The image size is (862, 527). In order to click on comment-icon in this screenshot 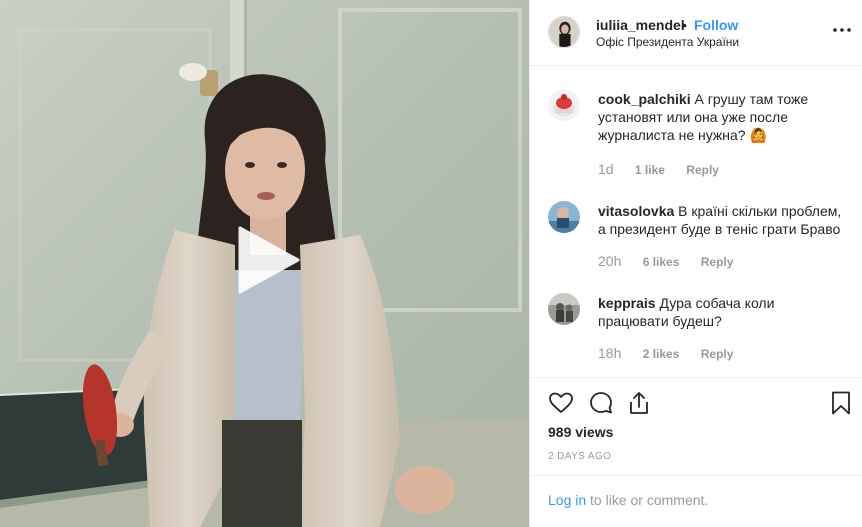, I will do `click(601, 403)`.